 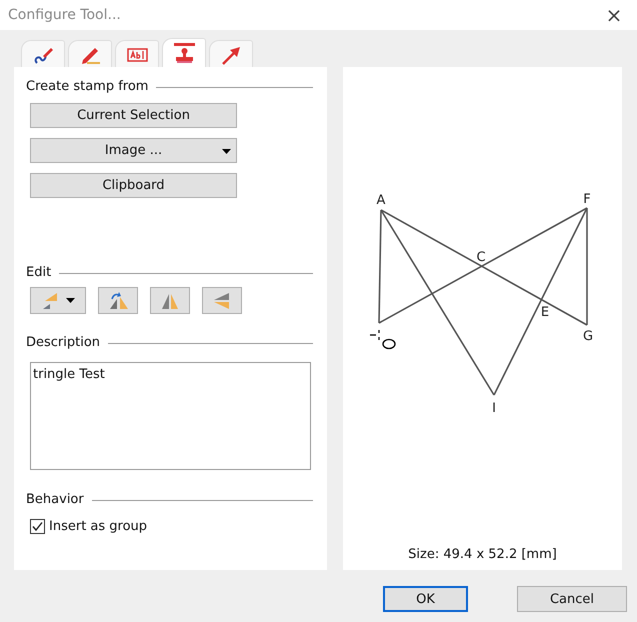 I want to click on checkbox, so click(x=37, y=526).